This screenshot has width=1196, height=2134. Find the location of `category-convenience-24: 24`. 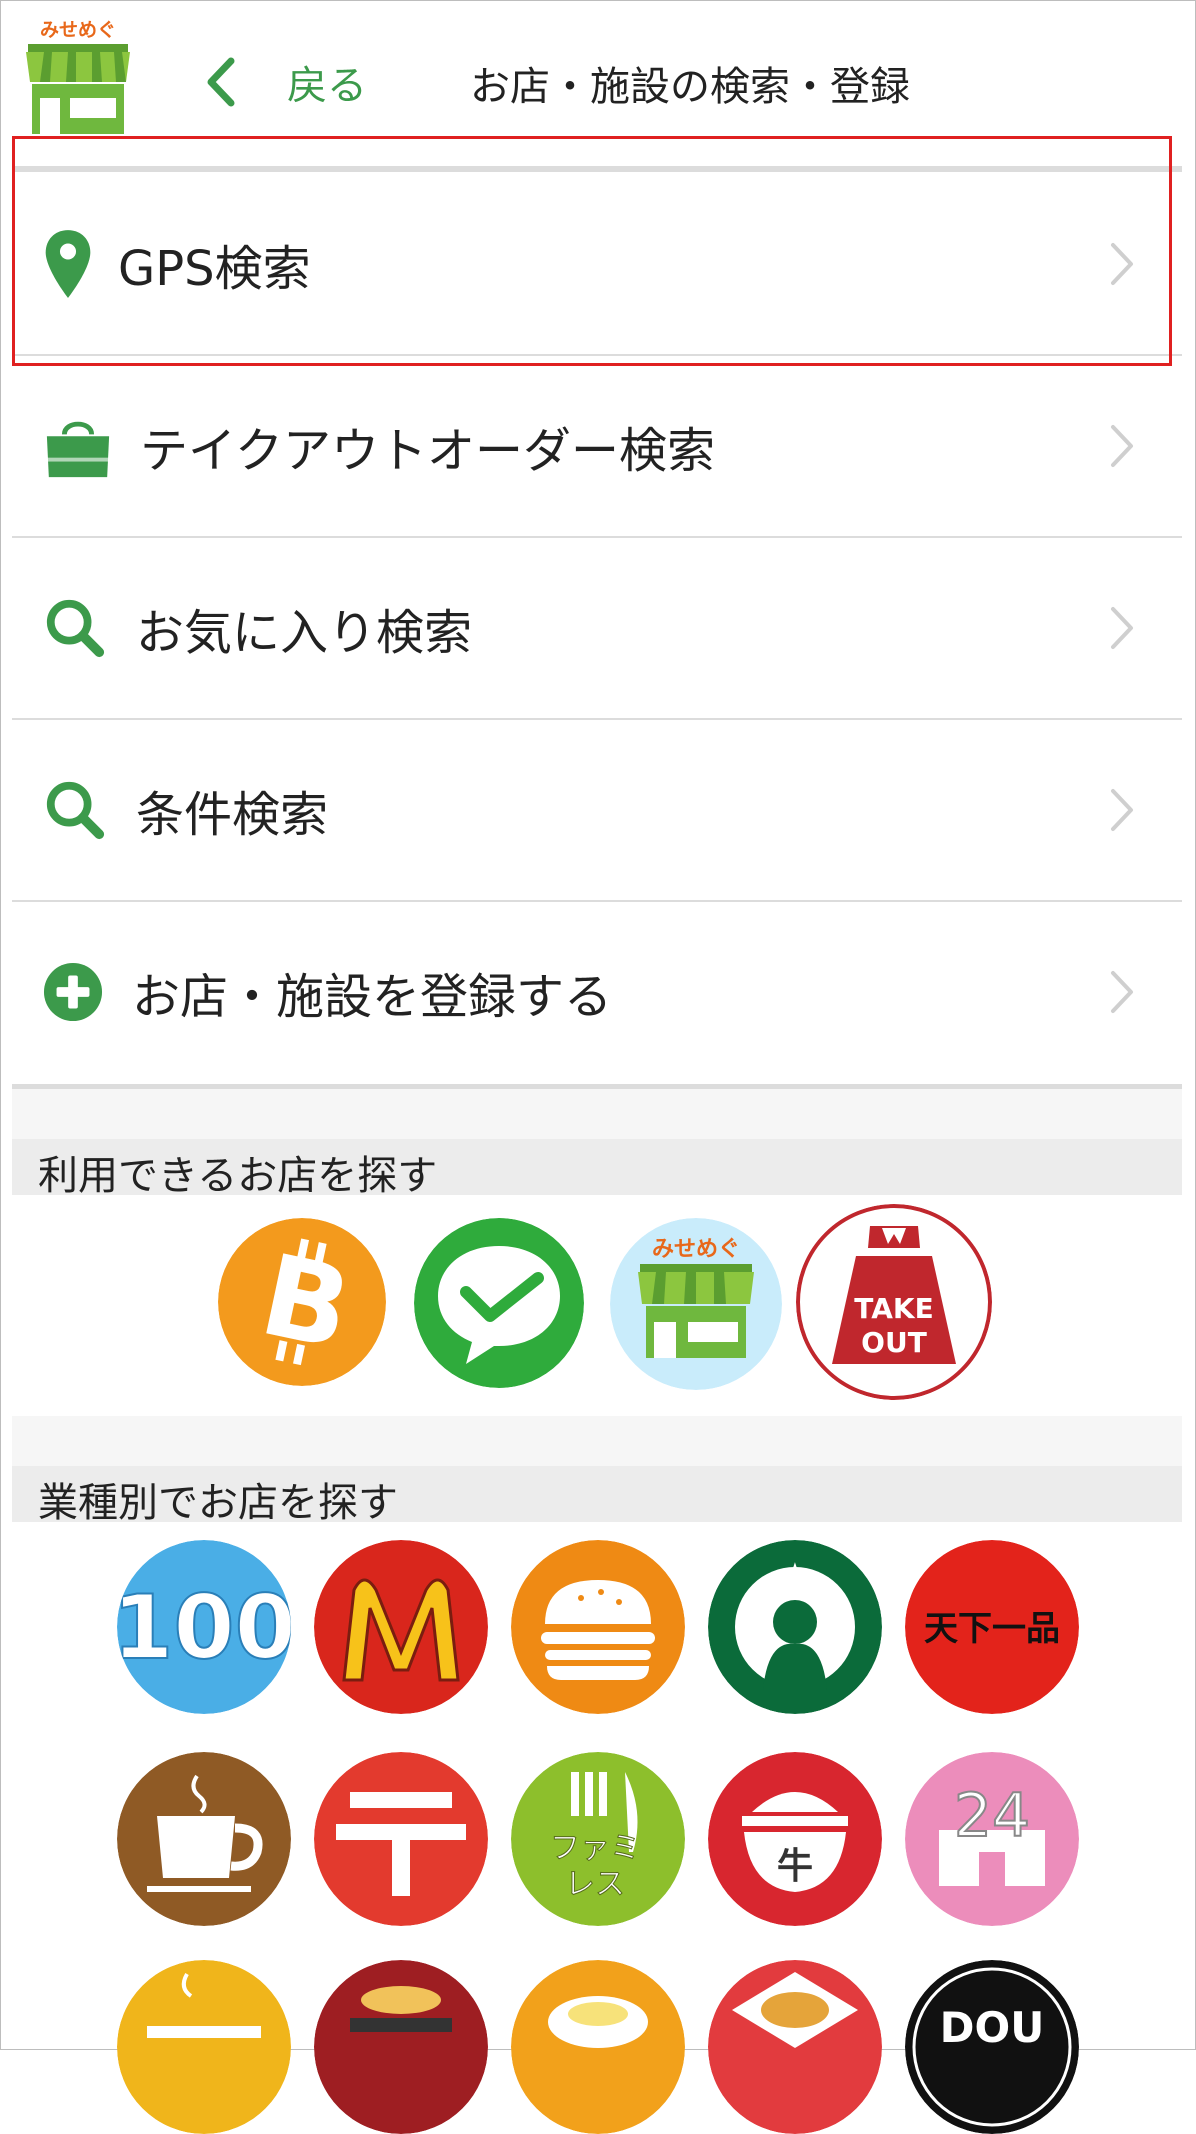

category-convenience-24: 24 is located at coordinates (992, 1839).